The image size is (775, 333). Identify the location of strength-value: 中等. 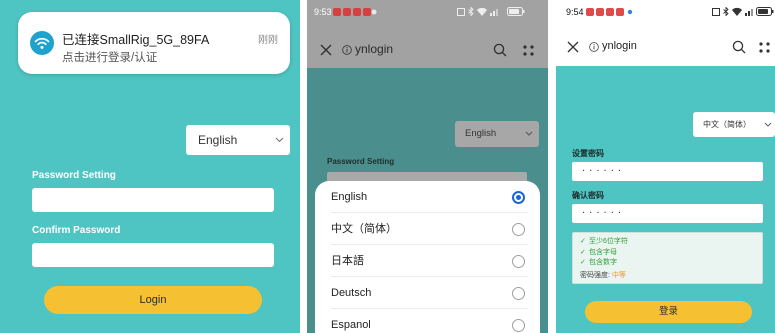
(618, 275).